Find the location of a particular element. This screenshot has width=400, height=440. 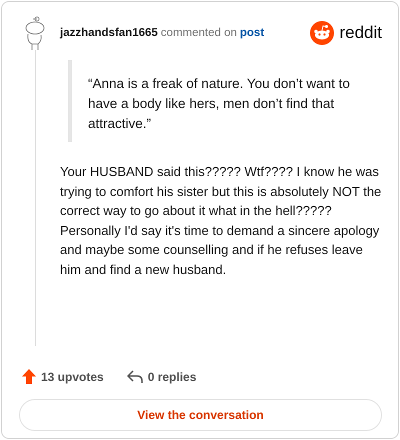

reply-count: 0 replies is located at coordinates (172, 377).